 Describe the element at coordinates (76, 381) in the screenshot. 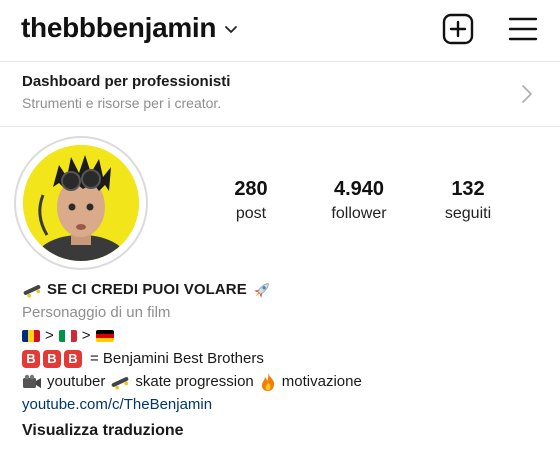

I see `bio-youtuber: youtuber` at that location.